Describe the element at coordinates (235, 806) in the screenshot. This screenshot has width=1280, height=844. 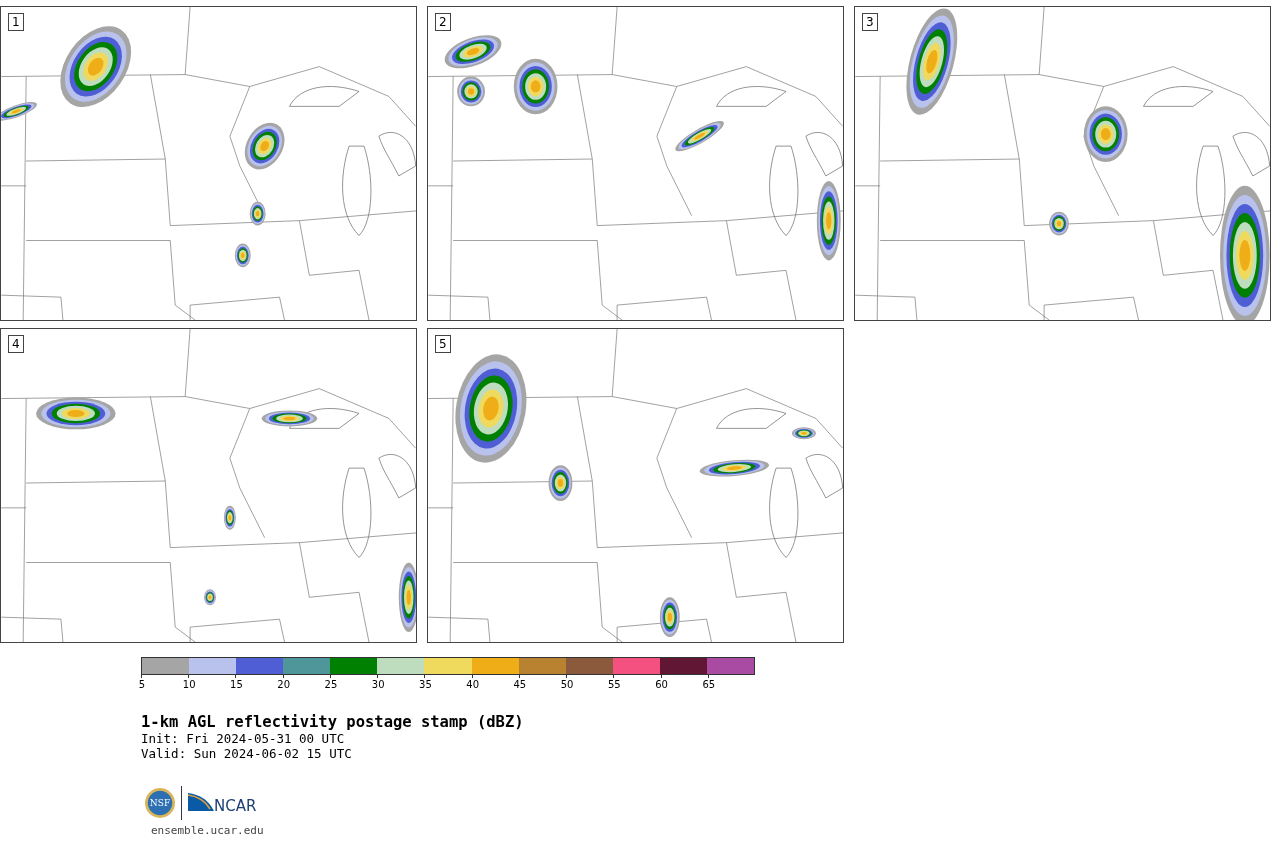
I see `logo-text: NCAR` at that location.